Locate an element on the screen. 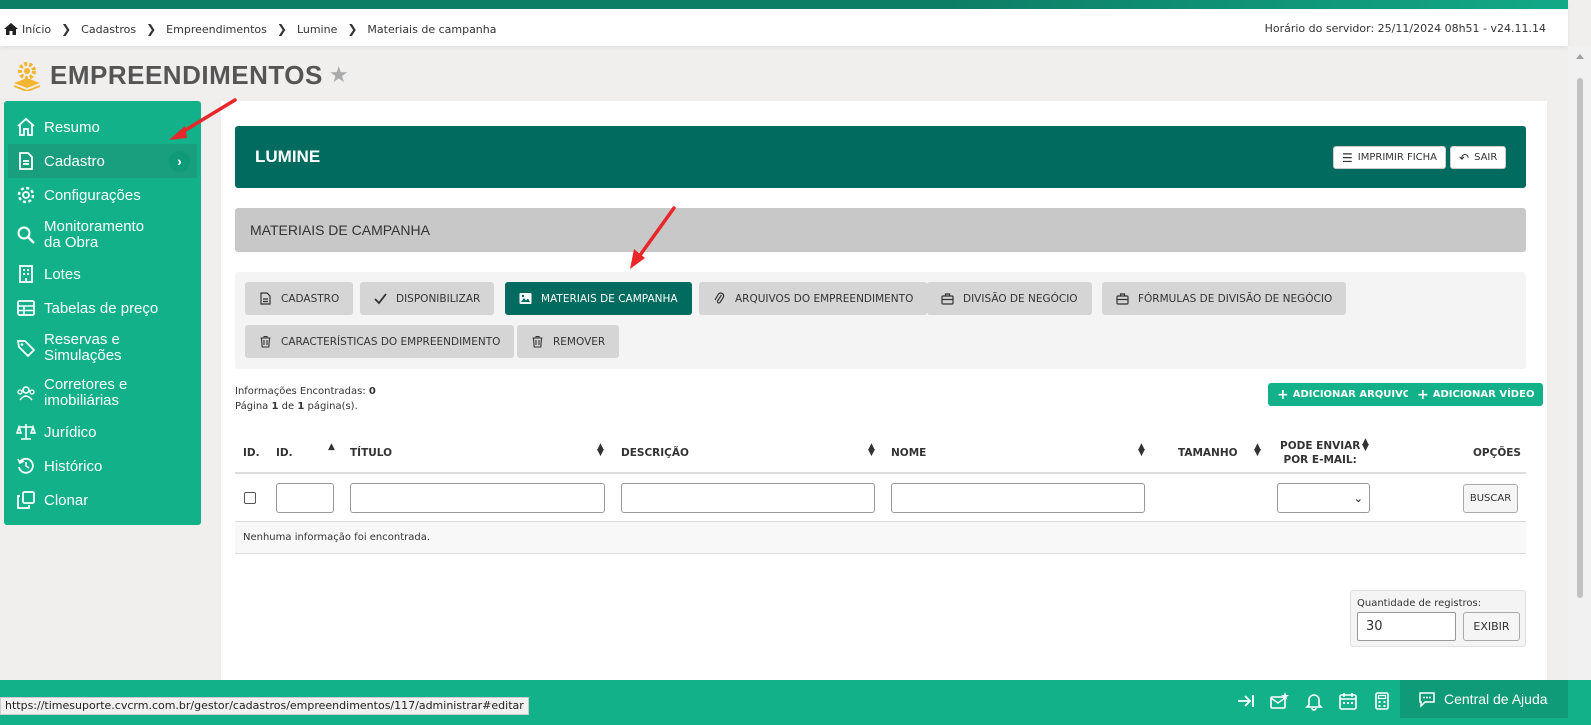 This screenshot has height=725, width=1591. add-file-button: + ADICIONAR ARQUIVO is located at coordinates (1344, 394).